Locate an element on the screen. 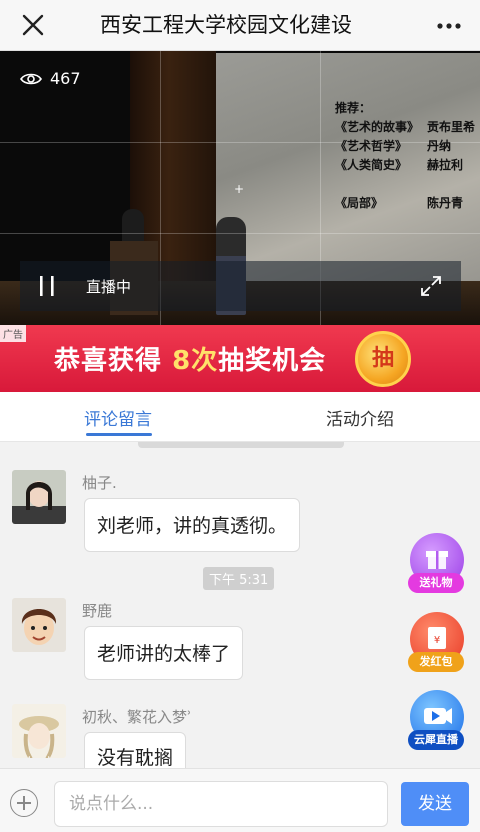 The image size is (480, 832). plus-icon is located at coordinates (24, 803).